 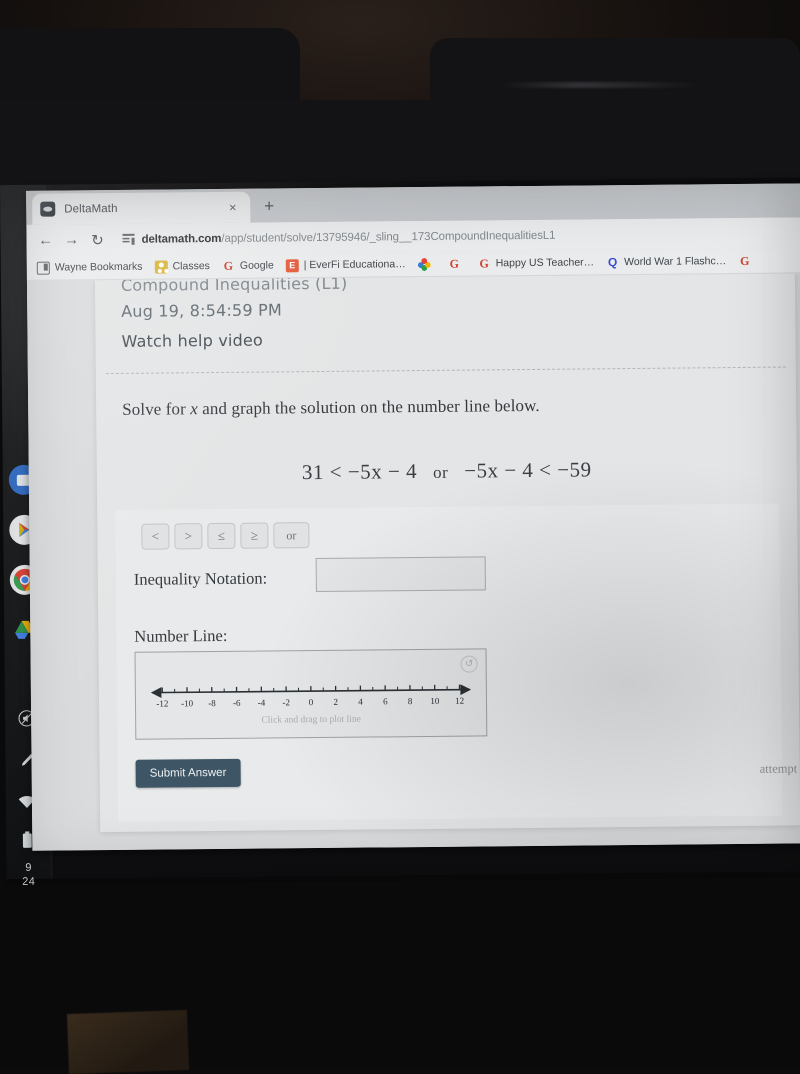 I want to click on equation-or: or, so click(x=440, y=472).